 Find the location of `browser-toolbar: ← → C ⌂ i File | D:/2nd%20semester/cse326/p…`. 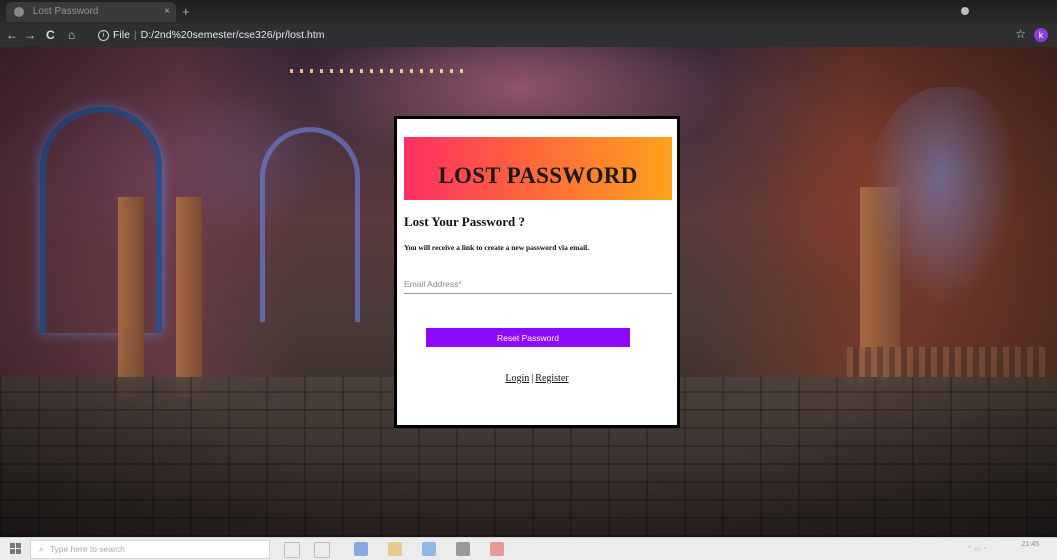

browser-toolbar: ← → C ⌂ i File | D:/2nd%20semester/cse326/p… is located at coordinates (528, 35).